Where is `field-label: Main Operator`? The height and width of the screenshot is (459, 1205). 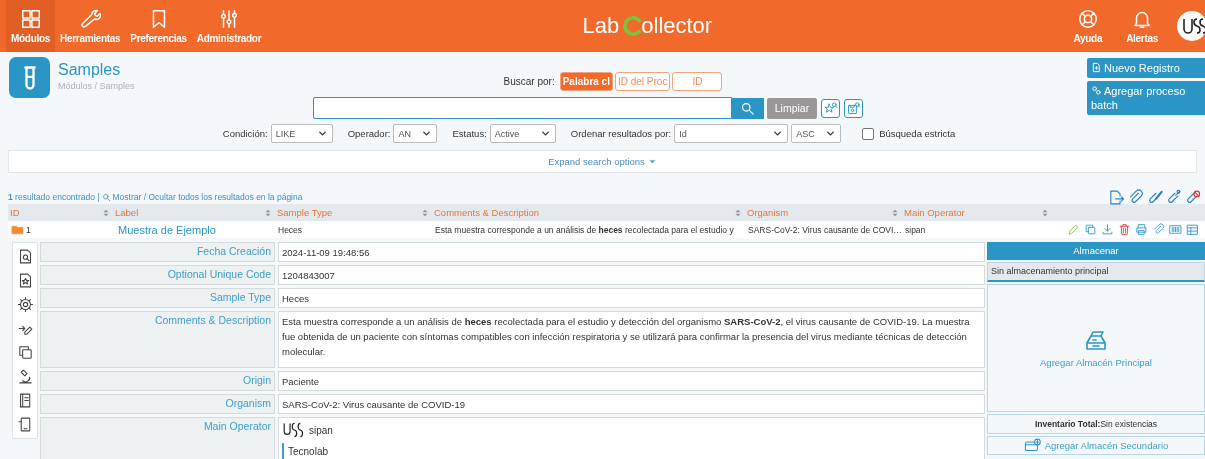
field-label: Main Operator is located at coordinates (157, 438).